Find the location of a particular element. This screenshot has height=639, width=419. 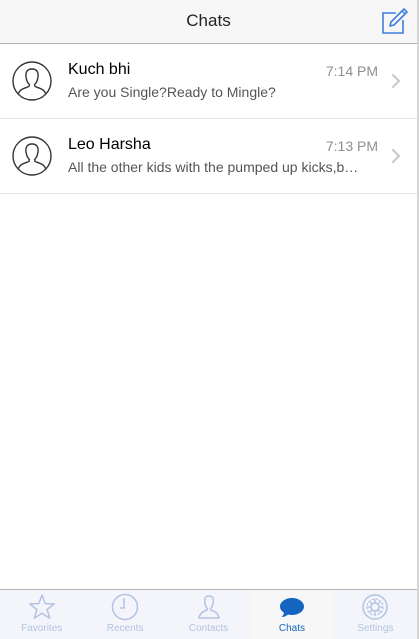

navigation-bar: Chats is located at coordinates (208, 22).